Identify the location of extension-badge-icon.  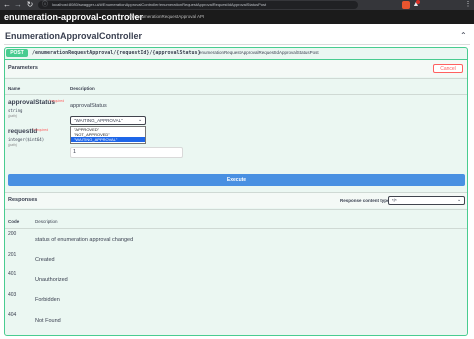
(418, 2).